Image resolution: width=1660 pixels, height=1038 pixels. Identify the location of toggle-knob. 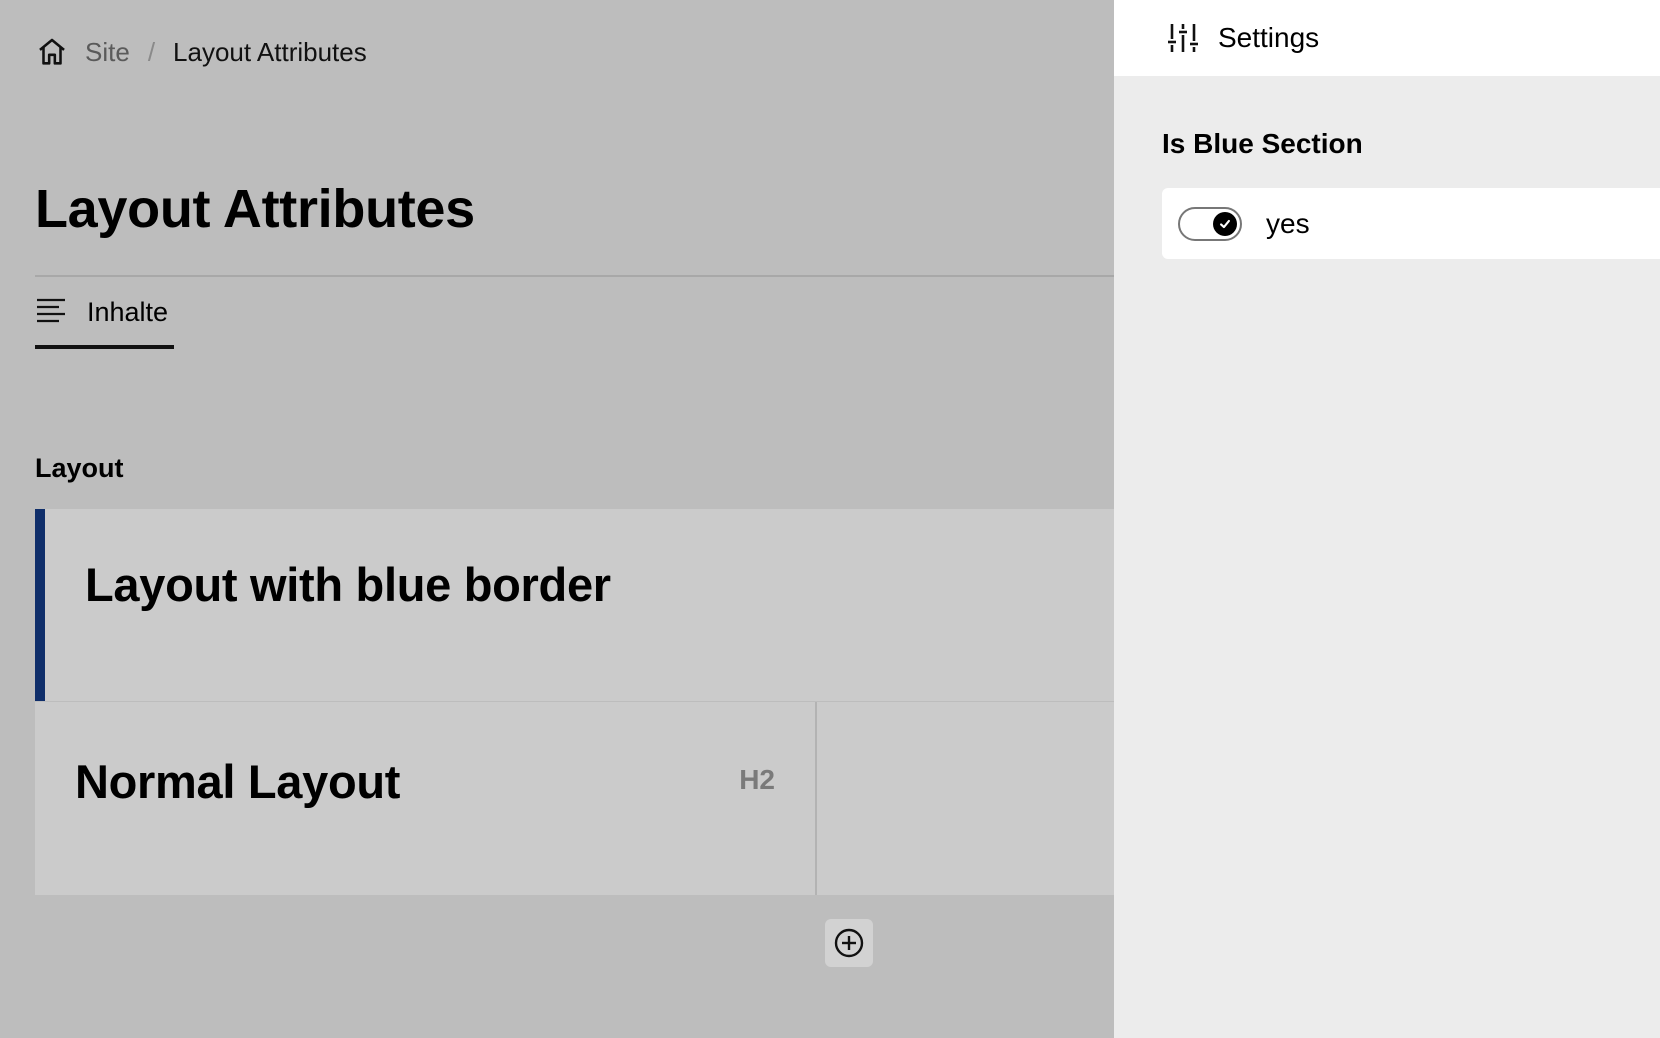
(1225, 223).